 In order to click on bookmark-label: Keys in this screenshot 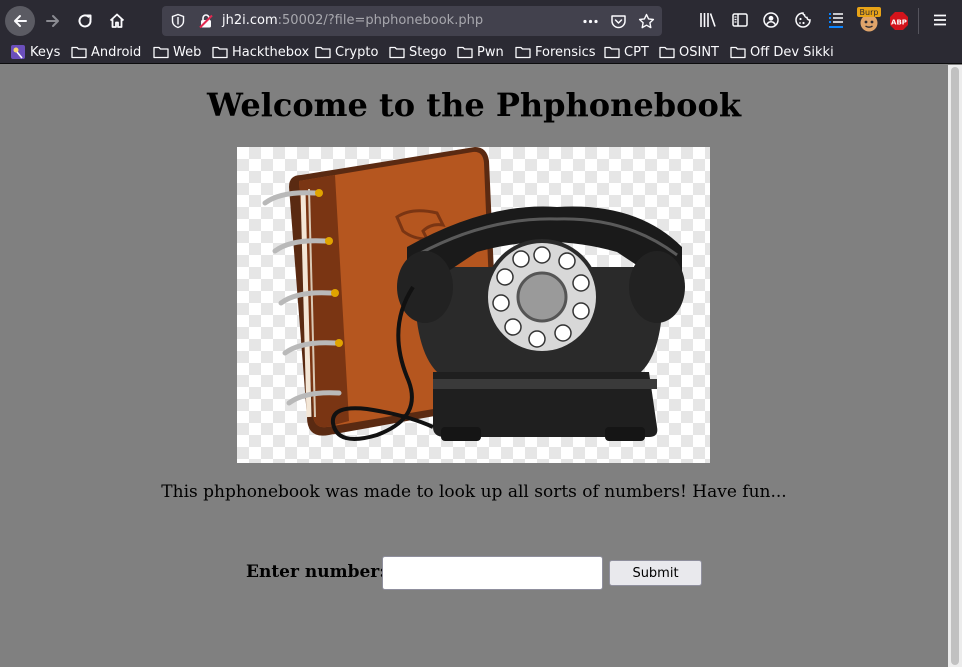, I will do `click(45, 52)`.